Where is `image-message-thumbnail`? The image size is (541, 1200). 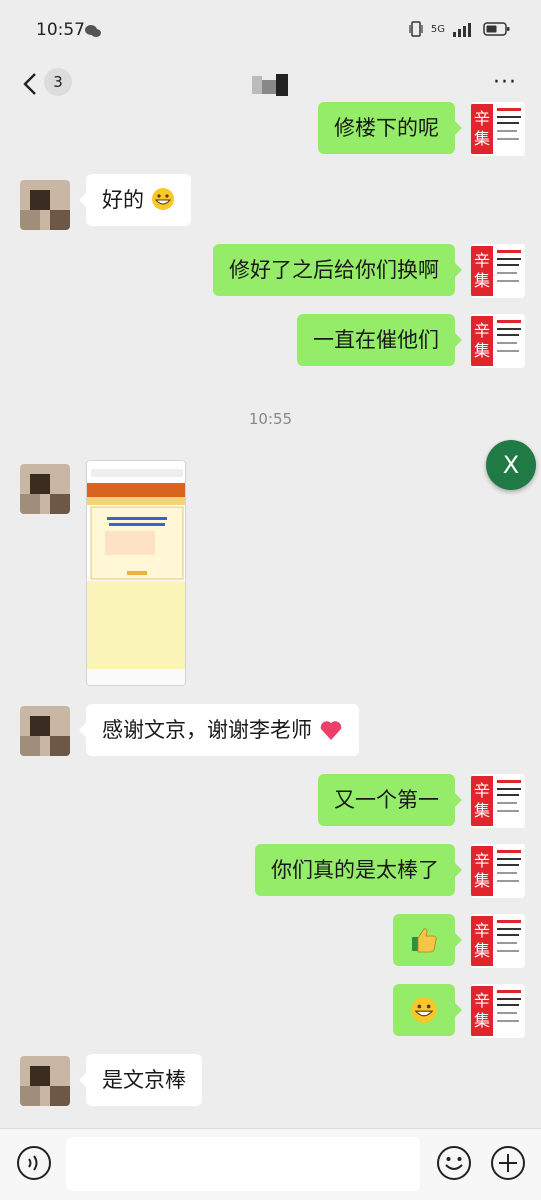
image-message-thumbnail is located at coordinates (136, 573).